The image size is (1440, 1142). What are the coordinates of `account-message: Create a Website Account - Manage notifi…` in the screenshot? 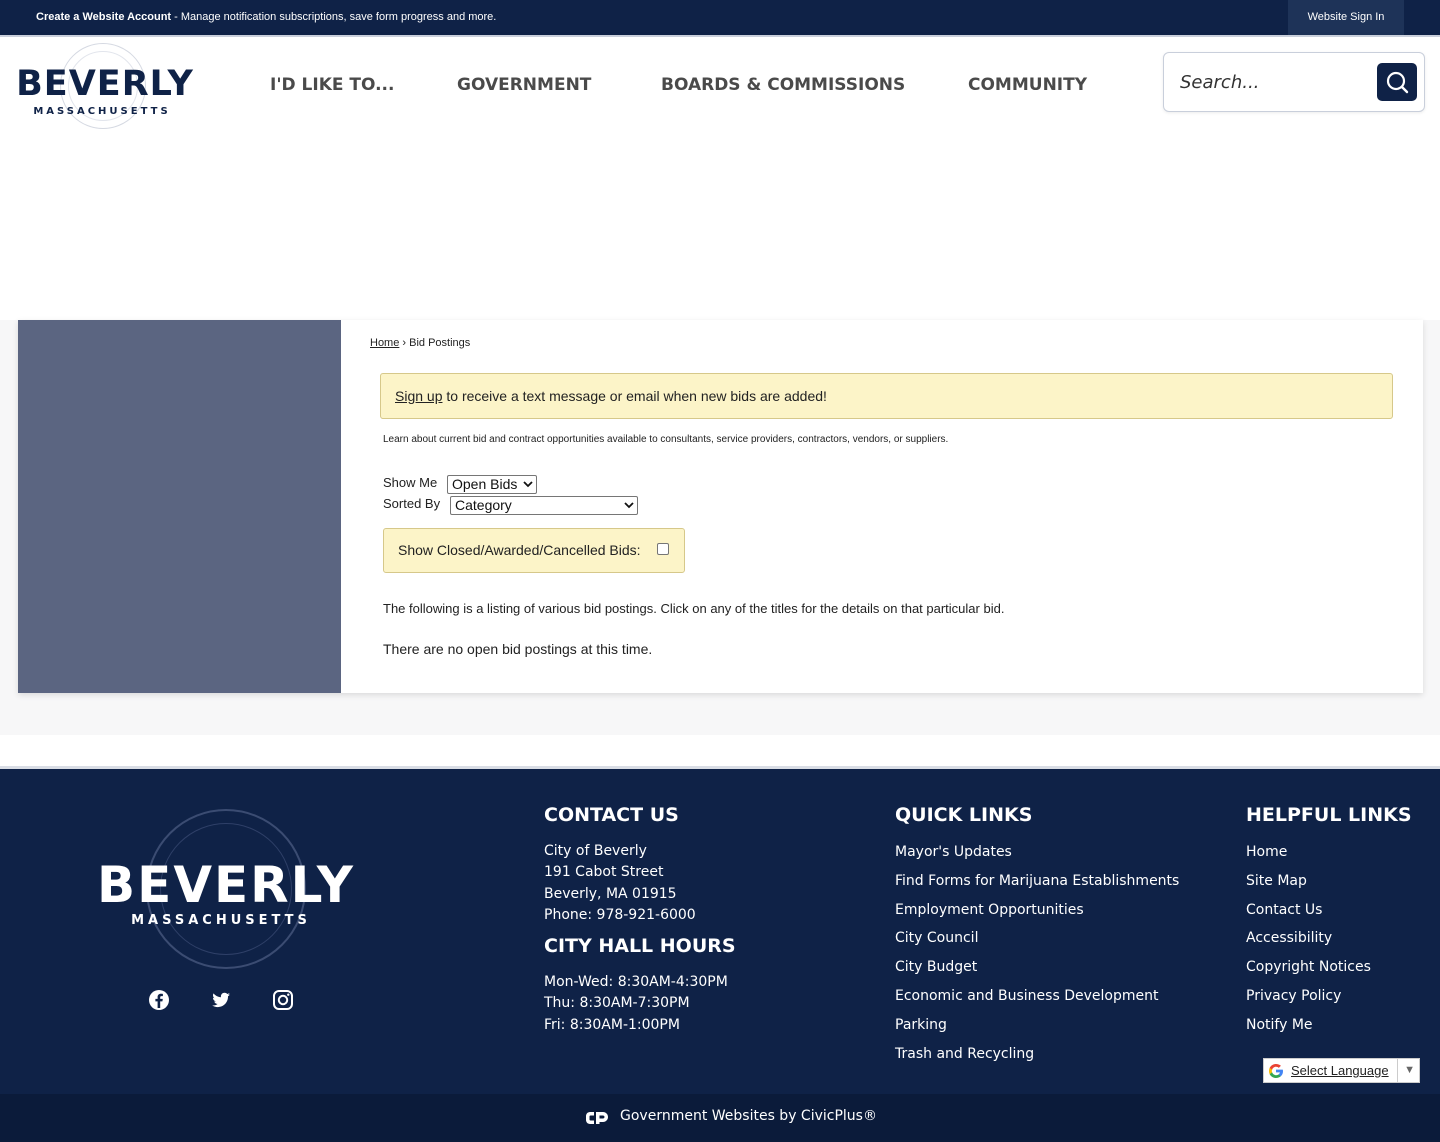 It's located at (266, 17).